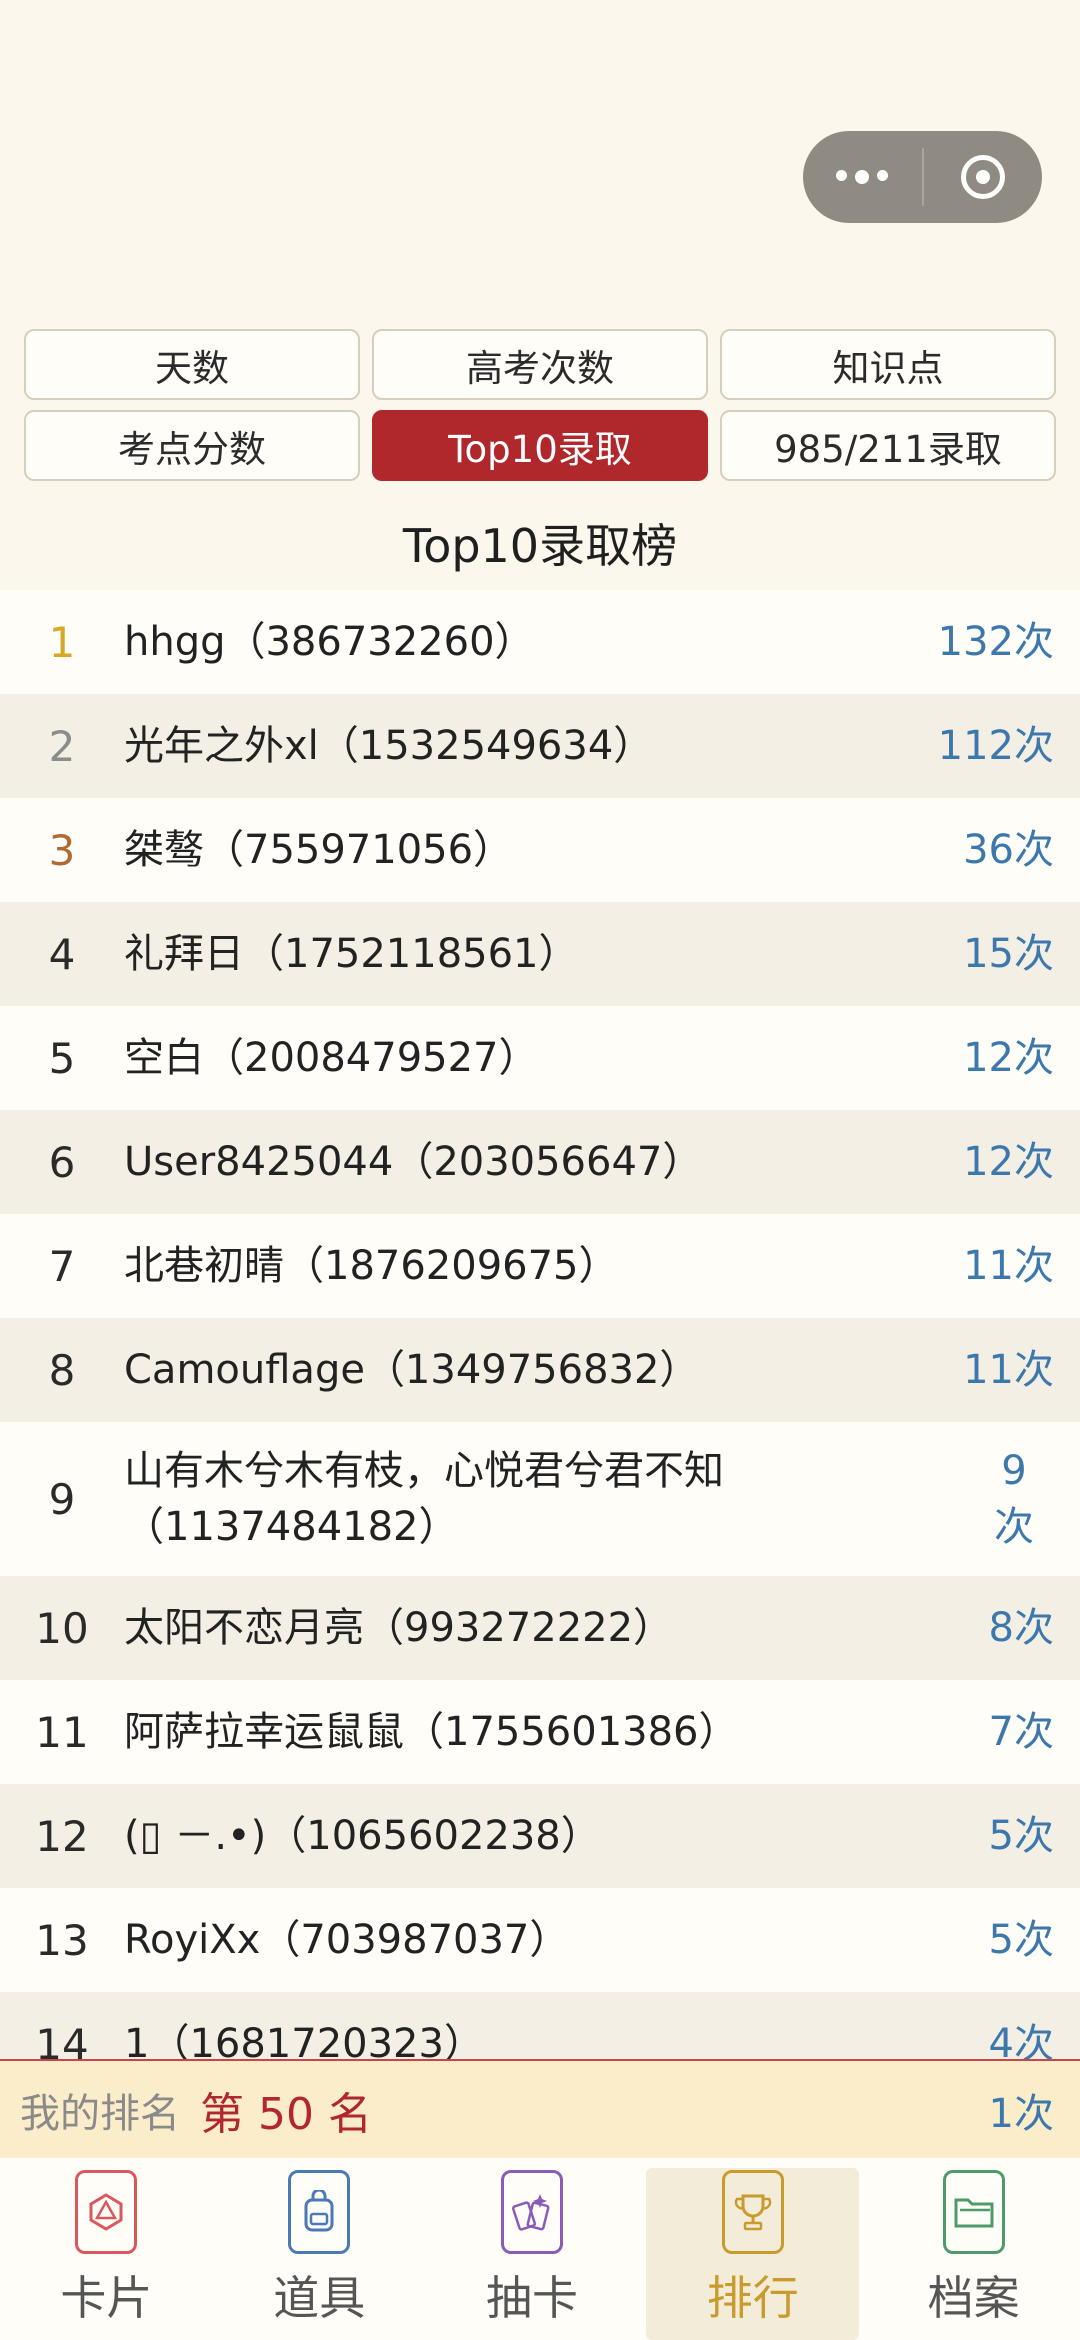 The image size is (1080, 2340). I want to click on ranking-row: 7 北巷初晴（1876209675） 11次, so click(540, 1266).